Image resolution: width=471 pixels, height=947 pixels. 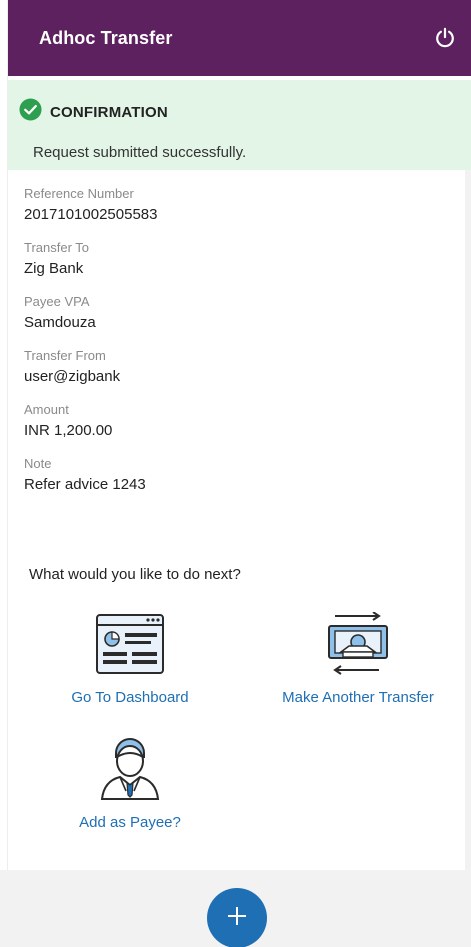 What do you see at coordinates (245, 112) in the screenshot?
I see `confirmation-header: CONFIRMATION` at bounding box center [245, 112].